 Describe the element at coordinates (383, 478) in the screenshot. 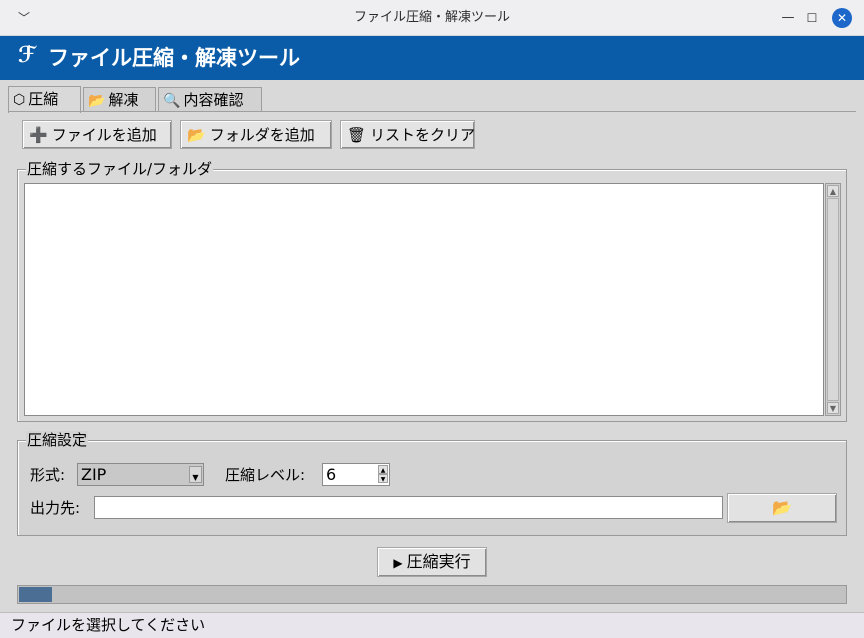

I see `spin-down-icon: ▼` at that location.